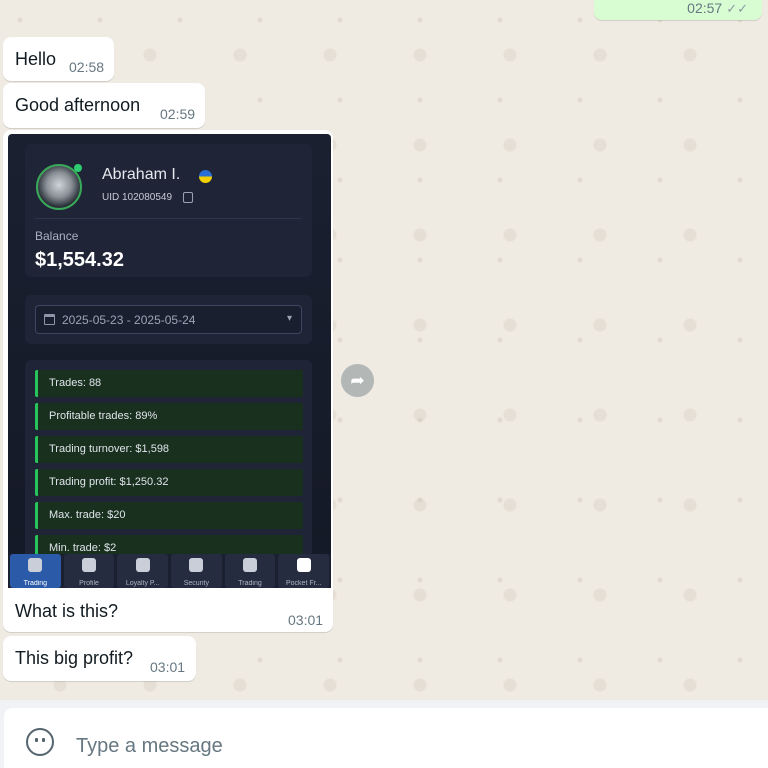  What do you see at coordinates (36, 59) in the screenshot?
I see `message-text: Hello` at bounding box center [36, 59].